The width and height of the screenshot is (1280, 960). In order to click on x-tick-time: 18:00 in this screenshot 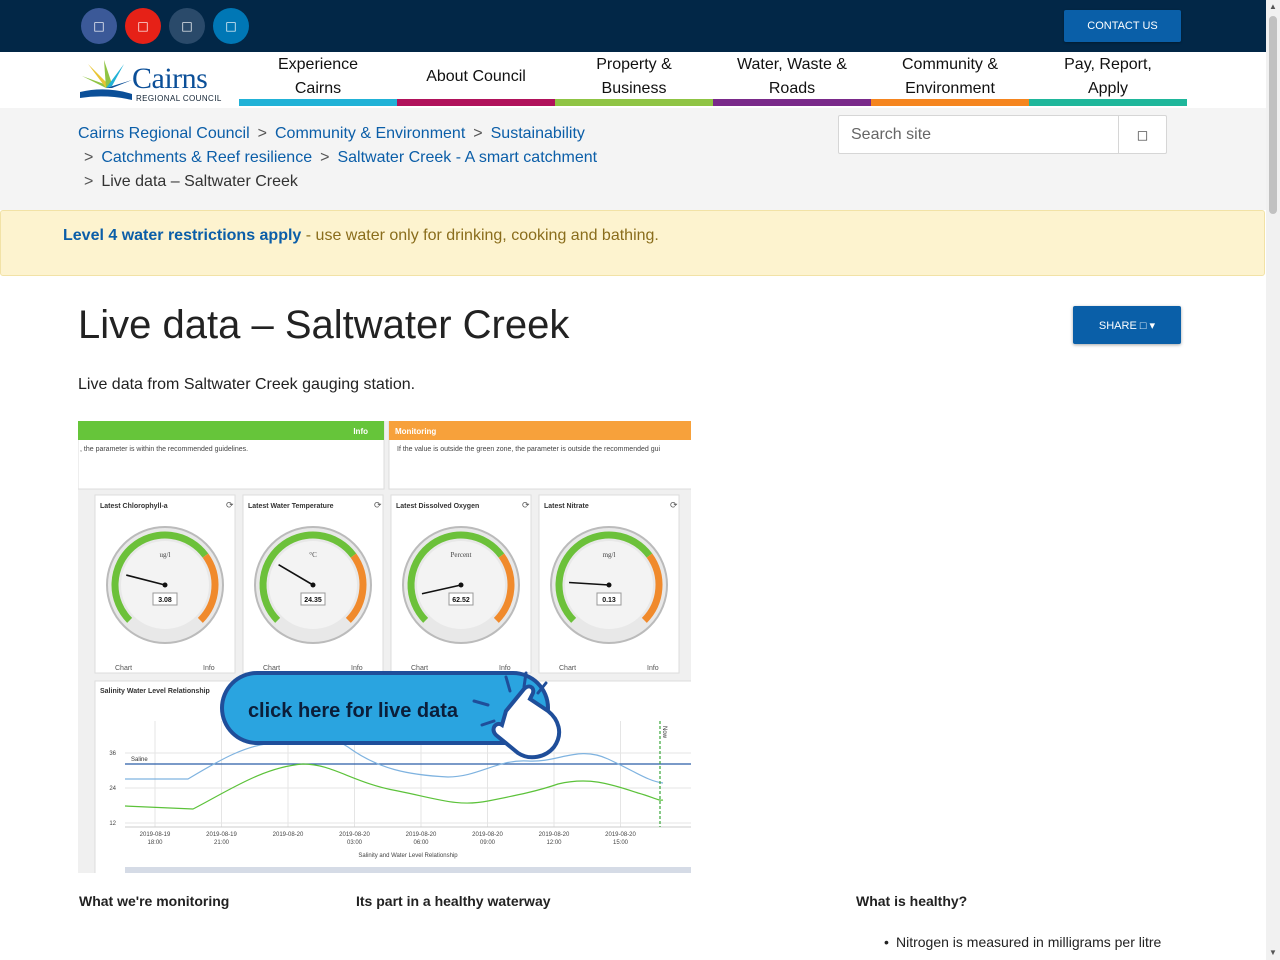, I will do `click(155, 843)`.